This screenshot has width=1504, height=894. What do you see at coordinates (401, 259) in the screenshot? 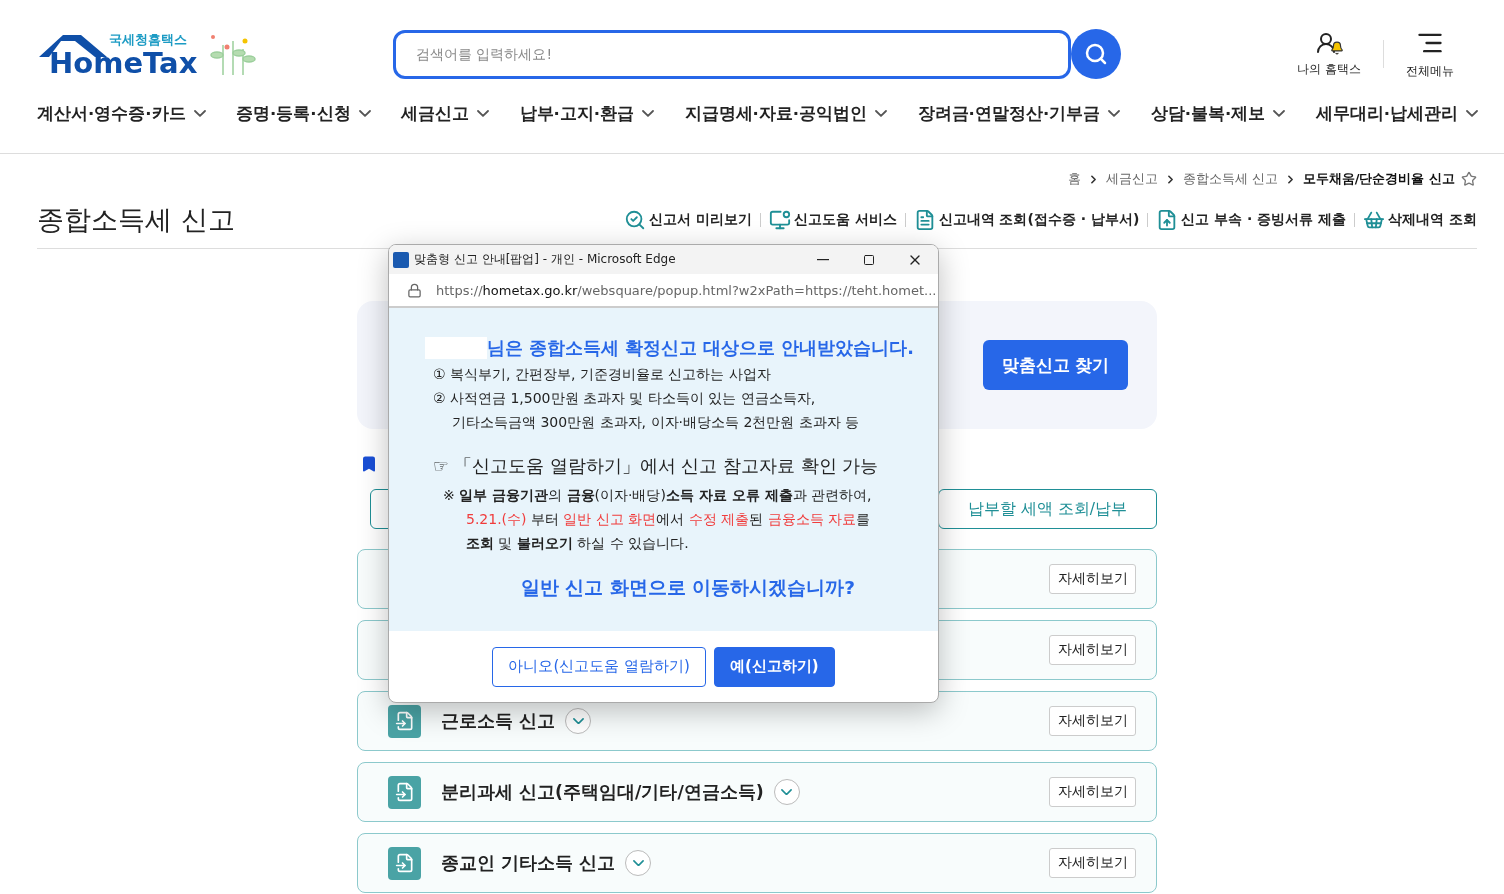
I see `app-logo-icon` at bounding box center [401, 259].